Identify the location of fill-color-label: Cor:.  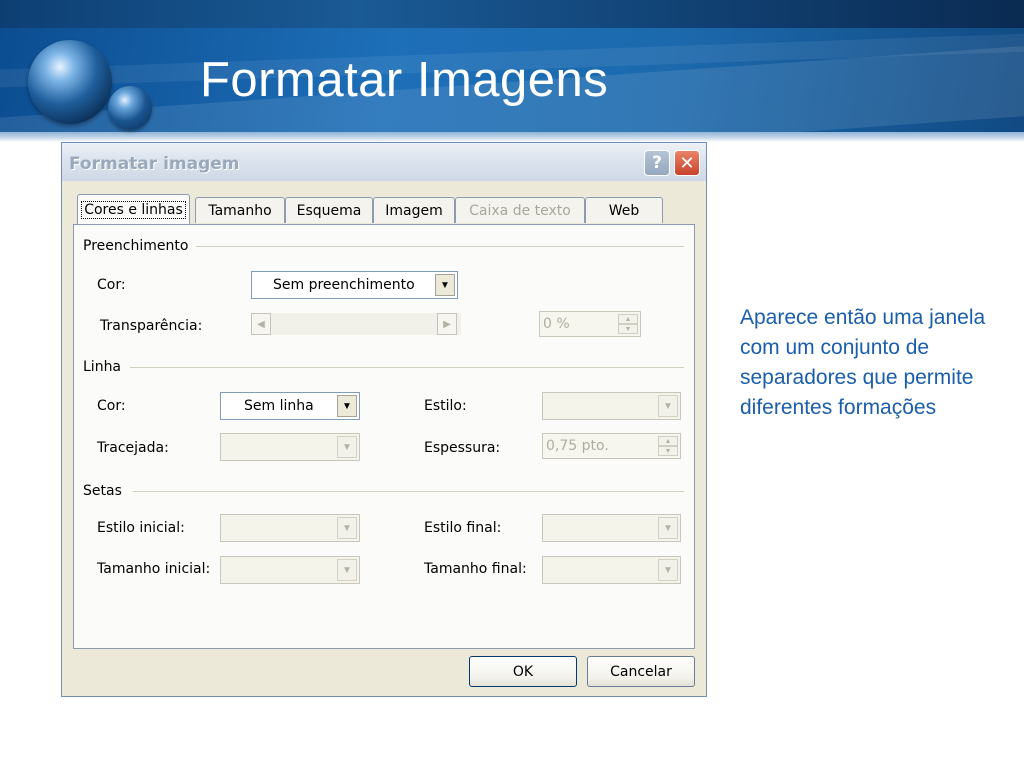
(111, 285).